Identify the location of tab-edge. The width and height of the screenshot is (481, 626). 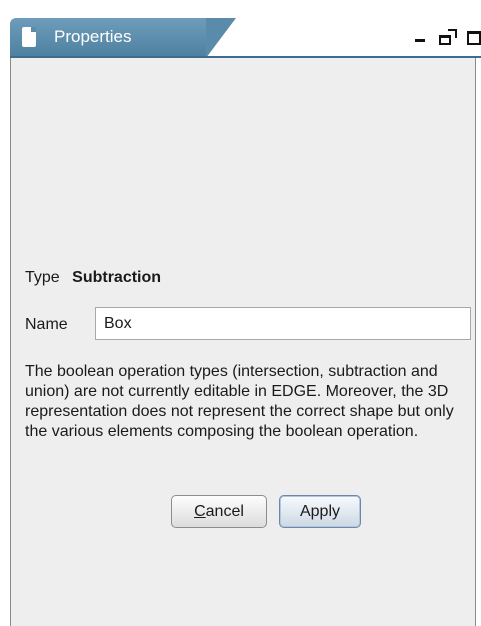
(221, 38).